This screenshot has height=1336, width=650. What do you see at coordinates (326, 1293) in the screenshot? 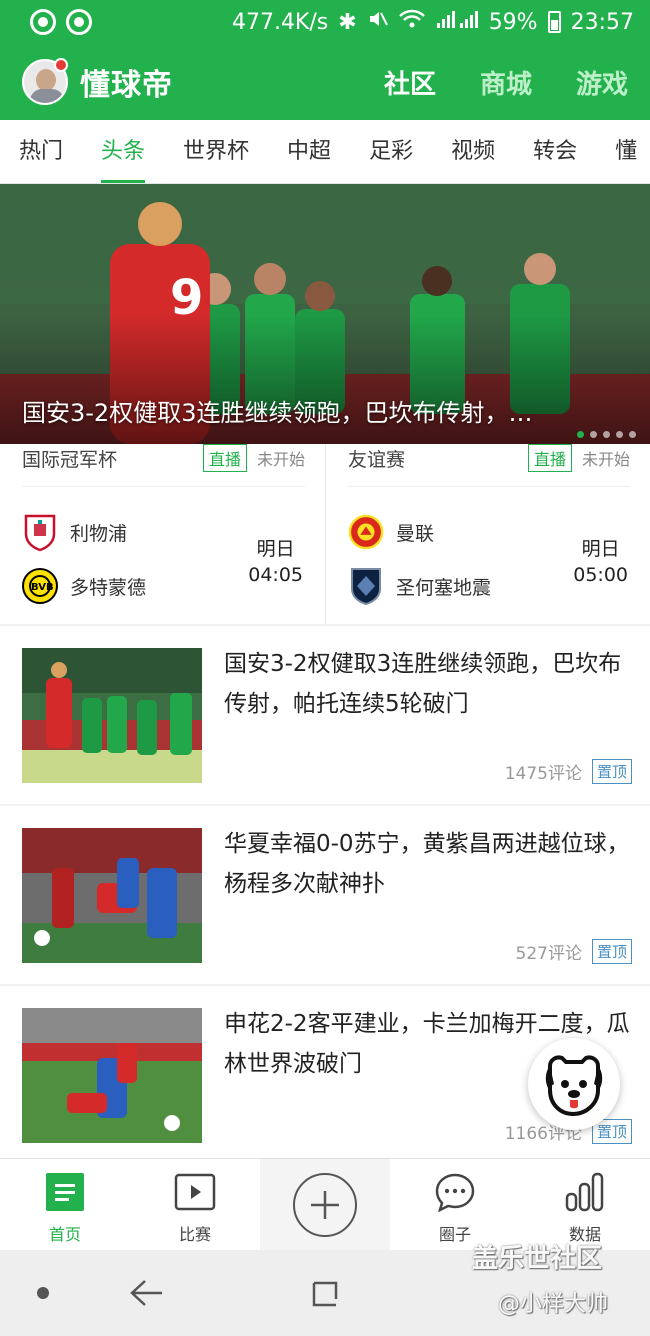
I see `recents-icon` at bounding box center [326, 1293].